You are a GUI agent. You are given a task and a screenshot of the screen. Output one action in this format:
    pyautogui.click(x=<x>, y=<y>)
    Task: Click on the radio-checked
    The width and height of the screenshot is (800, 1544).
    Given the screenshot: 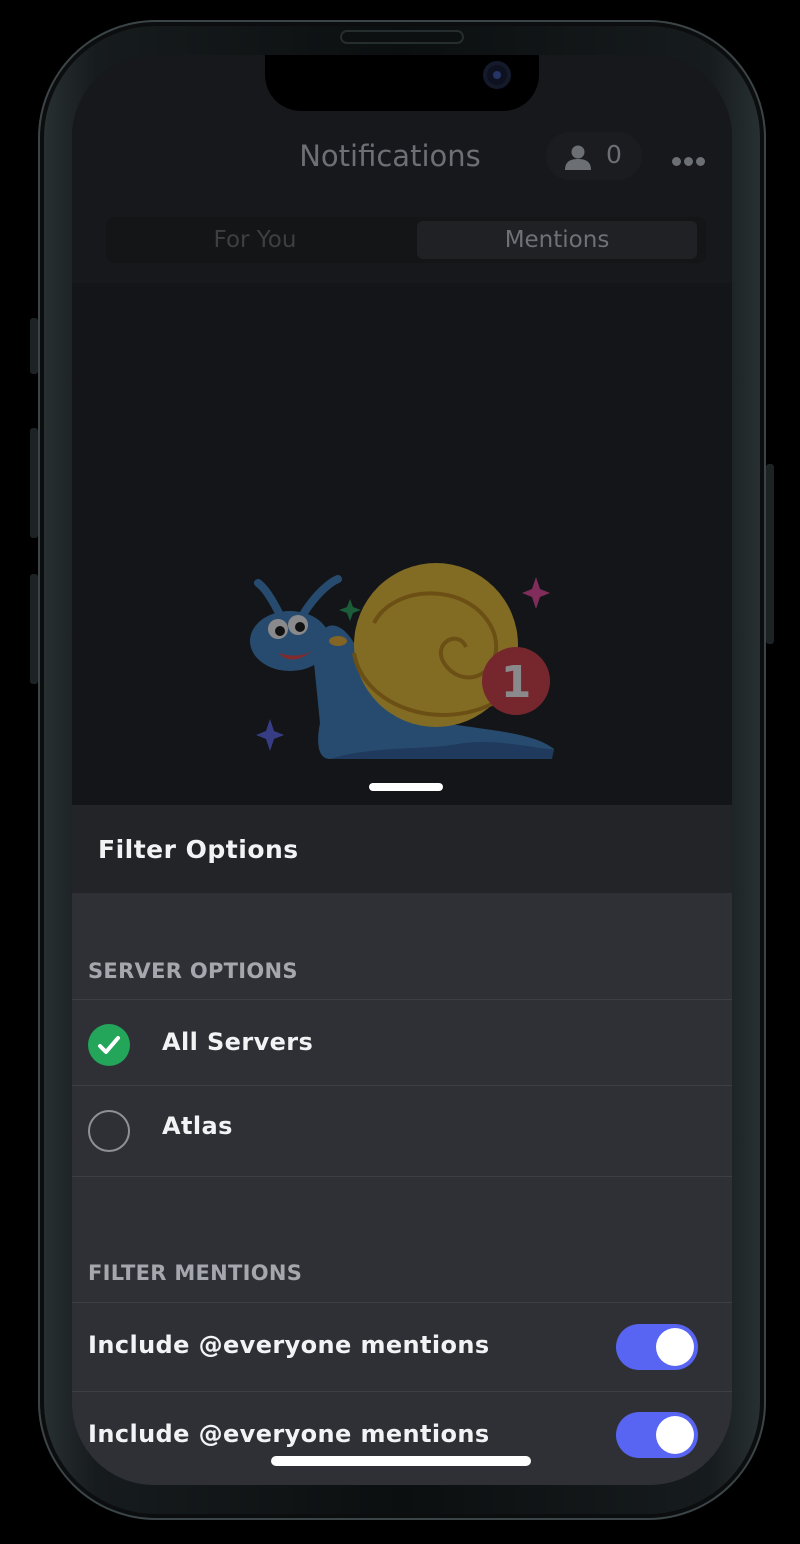 What is the action you would take?
    pyautogui.click(x=109, y=1045)
    